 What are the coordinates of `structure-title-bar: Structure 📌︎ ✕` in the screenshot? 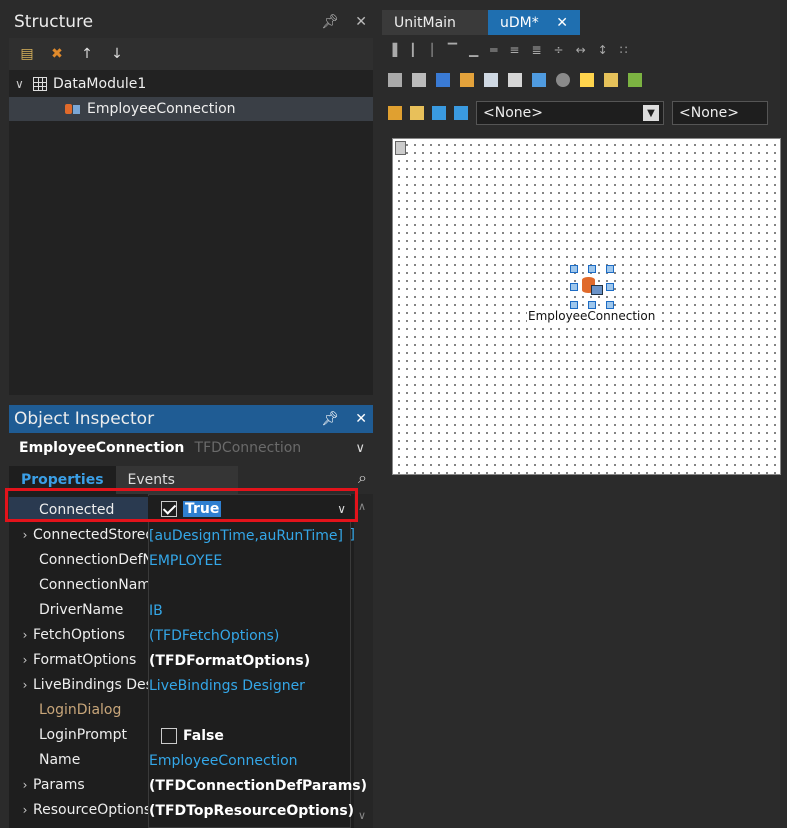 It's located at (191, 22).